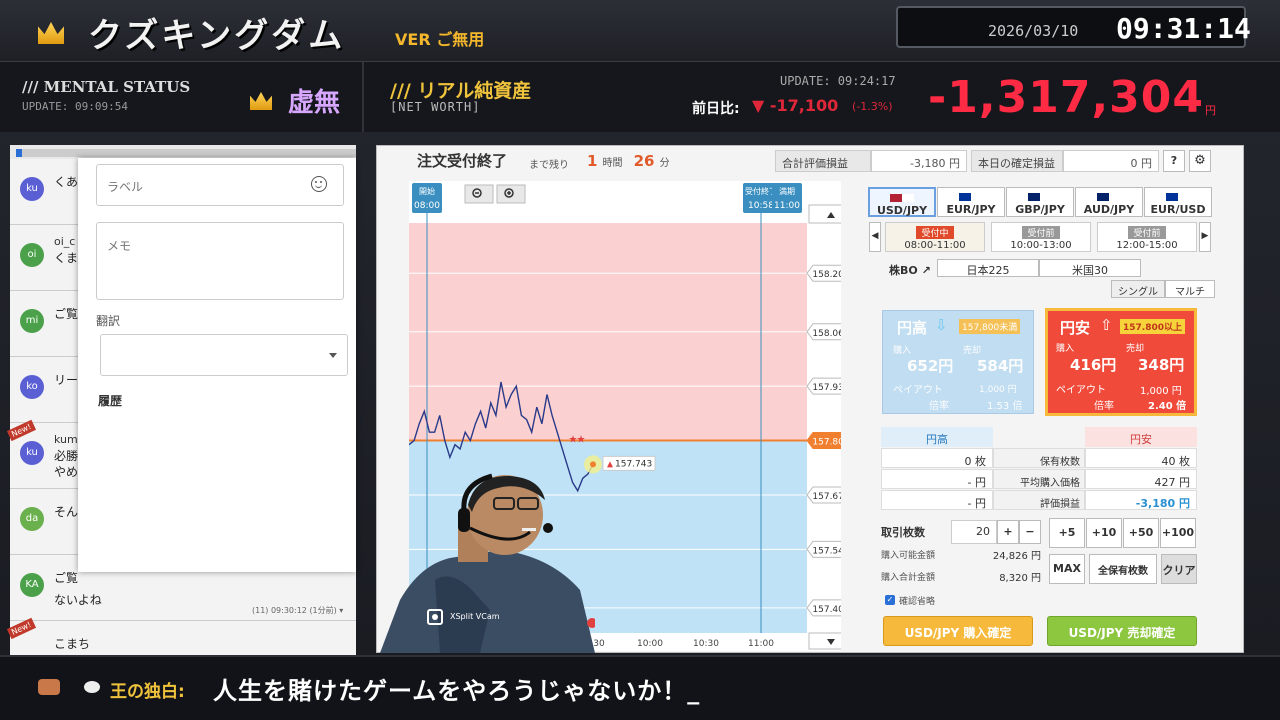 The width and height of the screenshot is (1280, 720). I want to click on divider, so click(363, 97).